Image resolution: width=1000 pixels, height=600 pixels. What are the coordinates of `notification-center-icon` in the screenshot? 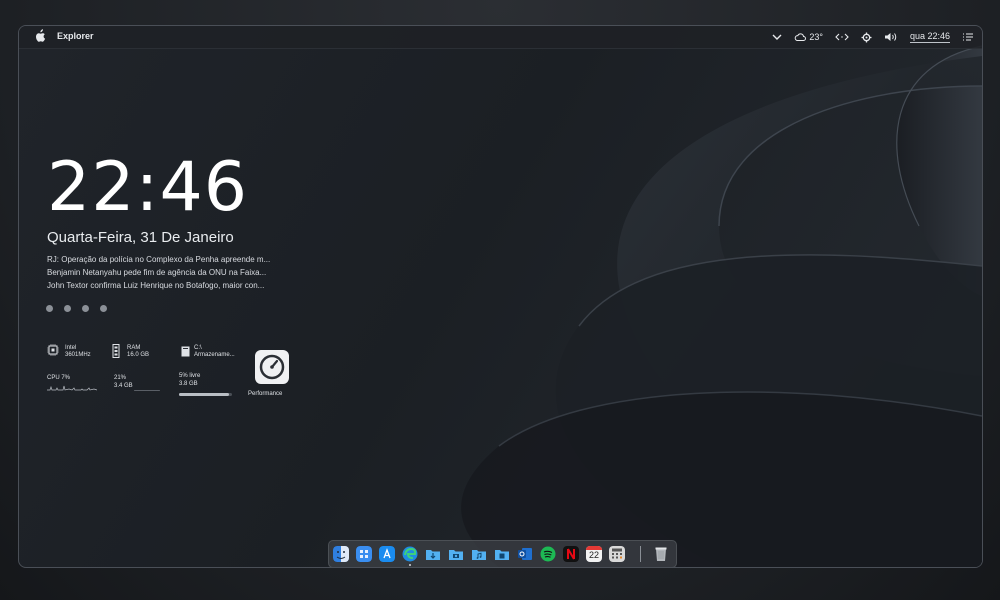 It's located at (968, 37).